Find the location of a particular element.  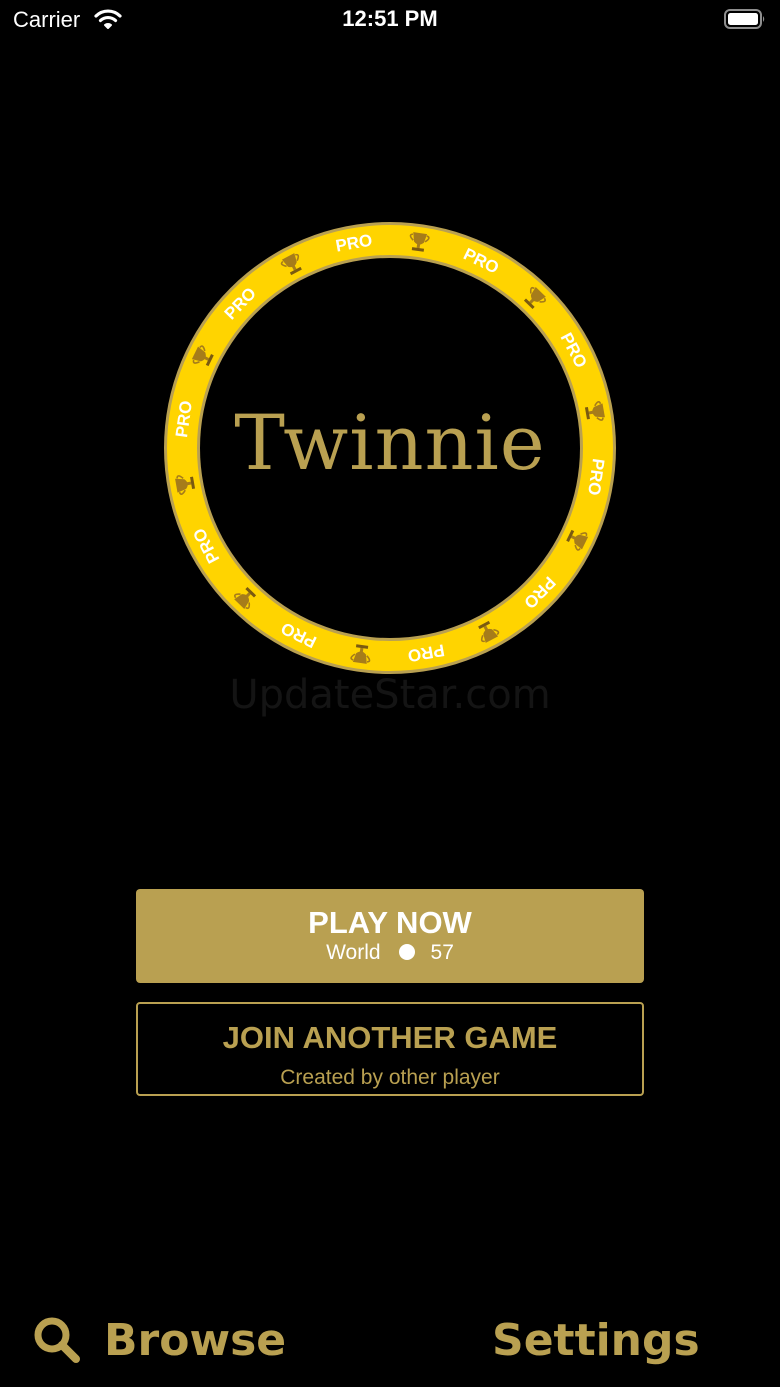

settings-button: Settings is located at coordinates (596, 1340).